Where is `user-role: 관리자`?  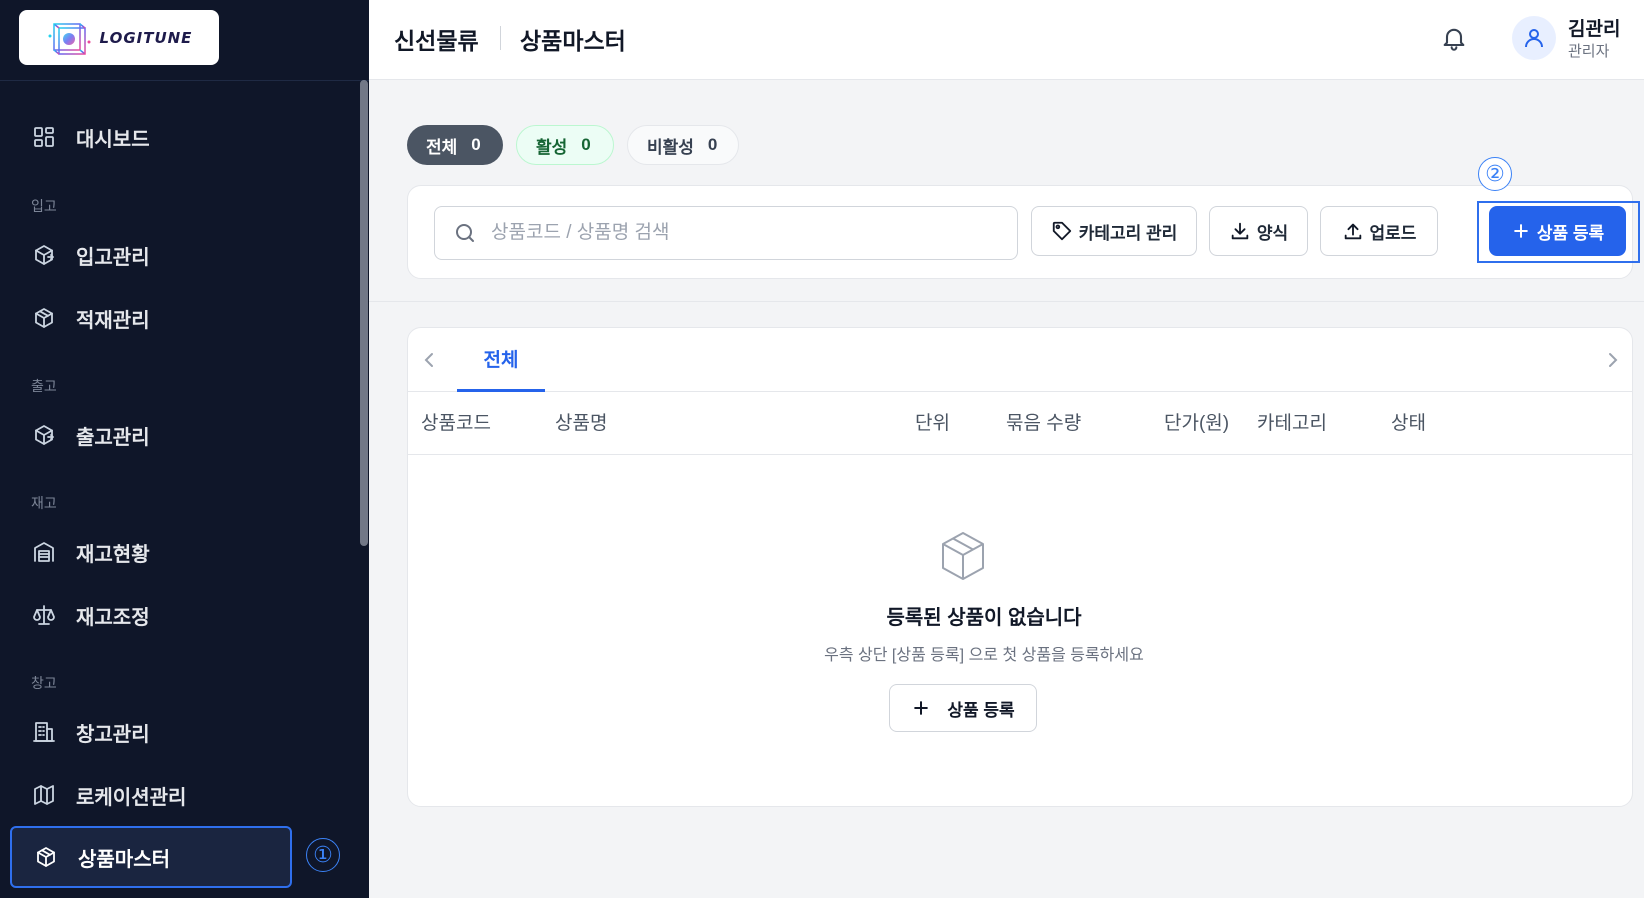
user-role: 관리자 is located at coordinates (1589, 51).